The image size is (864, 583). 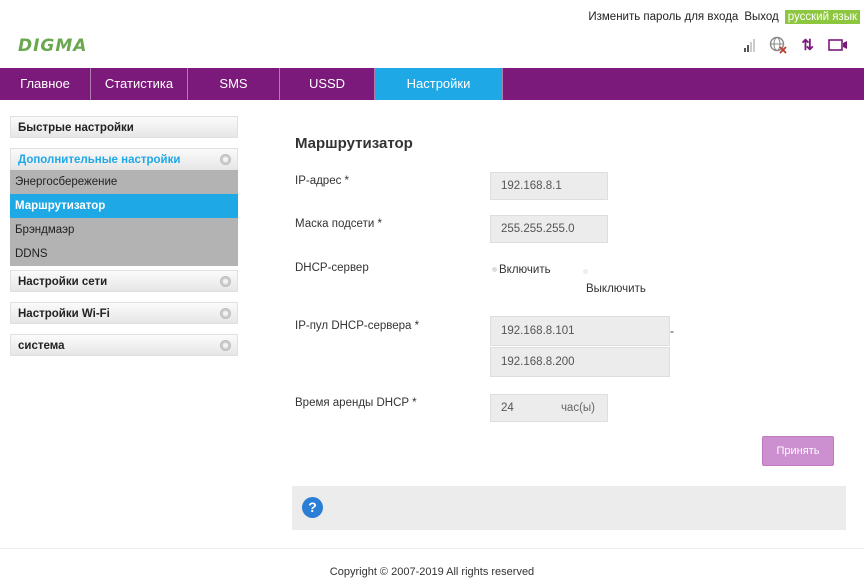 I want to click on subnet-mask-field: 255.255.255.0, so click(x=549, y=229).